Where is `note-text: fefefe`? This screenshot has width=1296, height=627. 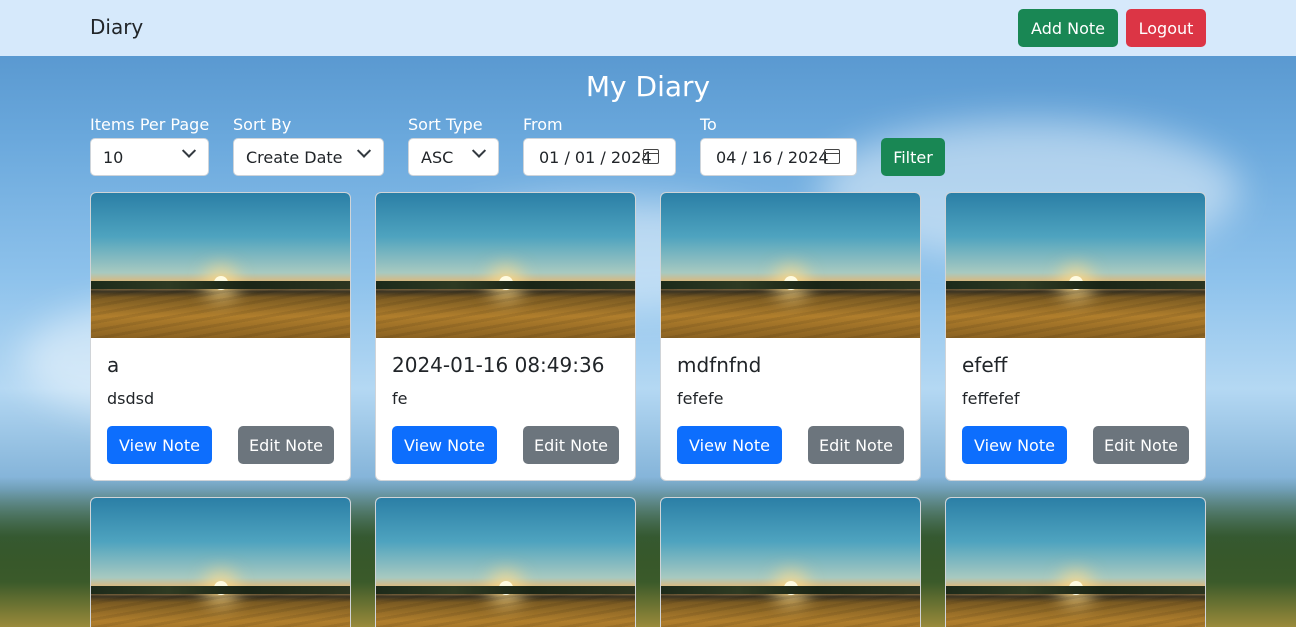 note-text: fefefe is located at coordinates (700, 398).